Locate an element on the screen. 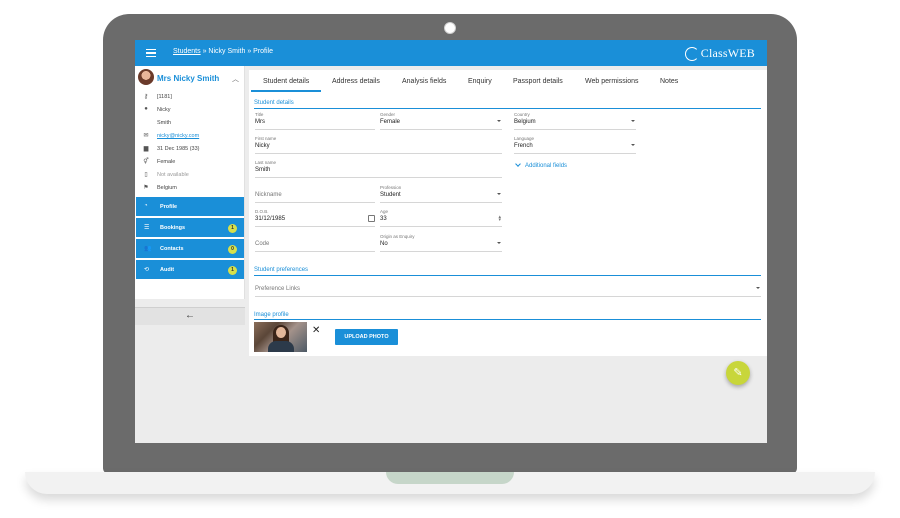 Image resolution: width=900 pixels, height=518 pixels. bookings-count-badge: 1 is located at coordinates (232, 228).